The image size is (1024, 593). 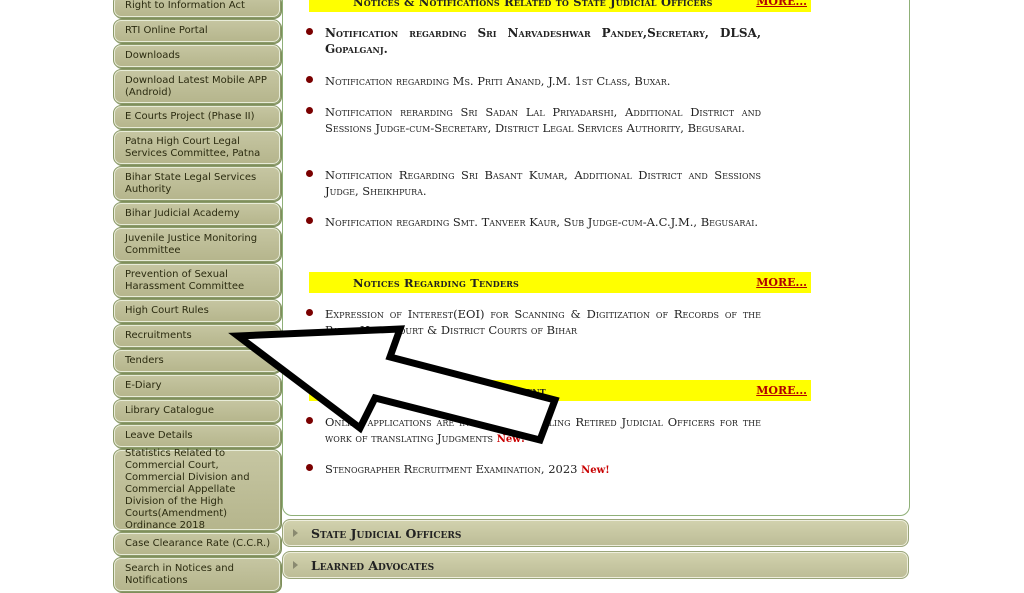 What do you see at coordinates (595, 533) in the screenshot?
I see `accordion-state-judicial-officers: State Judicial Officers` at bounding box center [595, 533].